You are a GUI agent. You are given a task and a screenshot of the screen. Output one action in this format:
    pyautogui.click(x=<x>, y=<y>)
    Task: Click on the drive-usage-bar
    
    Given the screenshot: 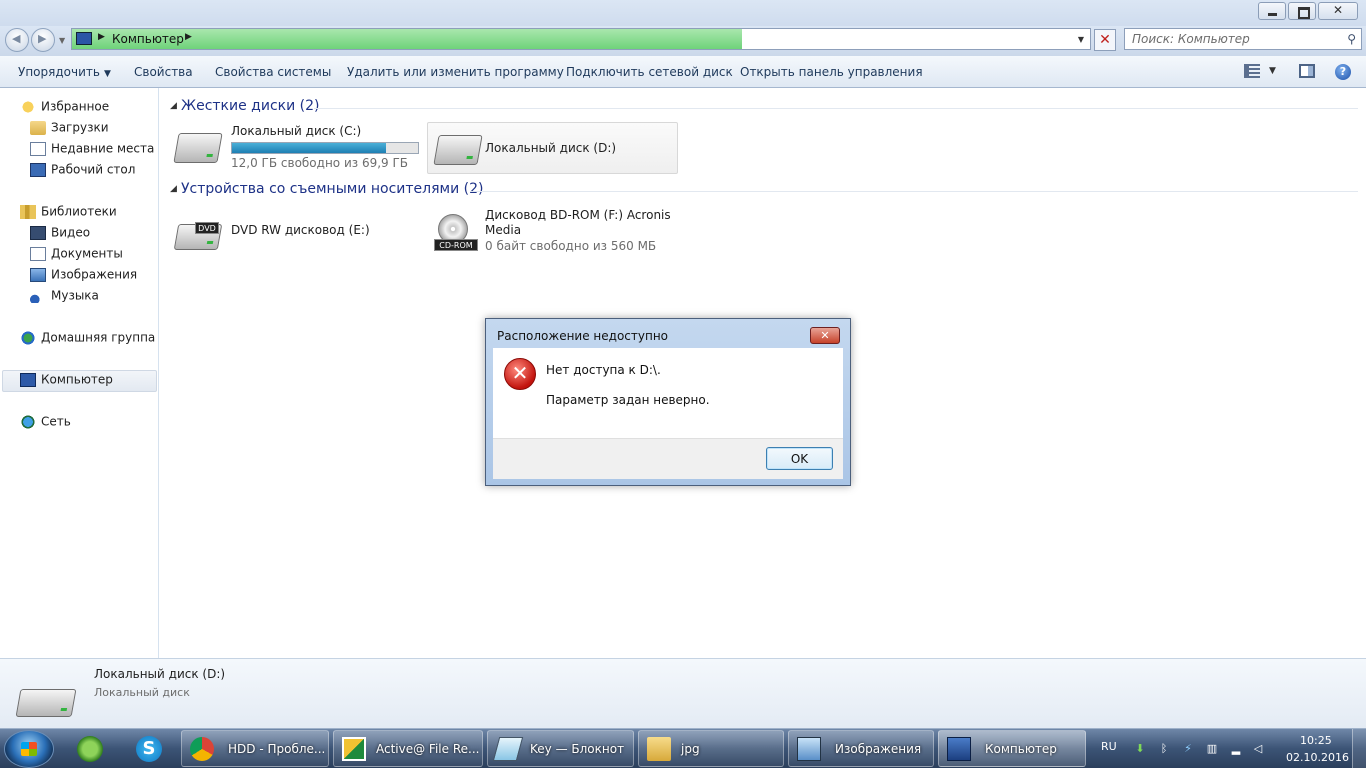 What is the action you would take?
    pyautogui.click(x=325, y=148)
    